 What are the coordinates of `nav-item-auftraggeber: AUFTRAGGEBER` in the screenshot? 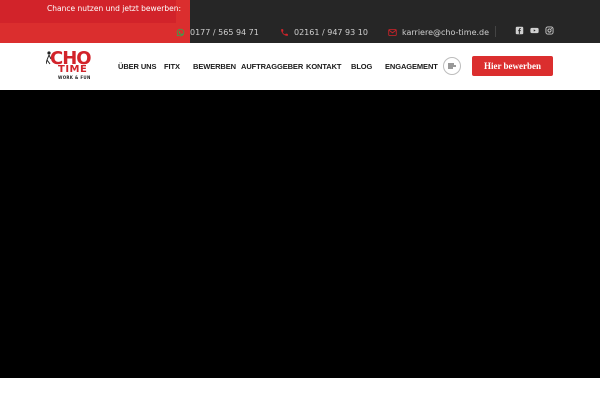 It's located at (272, 66).